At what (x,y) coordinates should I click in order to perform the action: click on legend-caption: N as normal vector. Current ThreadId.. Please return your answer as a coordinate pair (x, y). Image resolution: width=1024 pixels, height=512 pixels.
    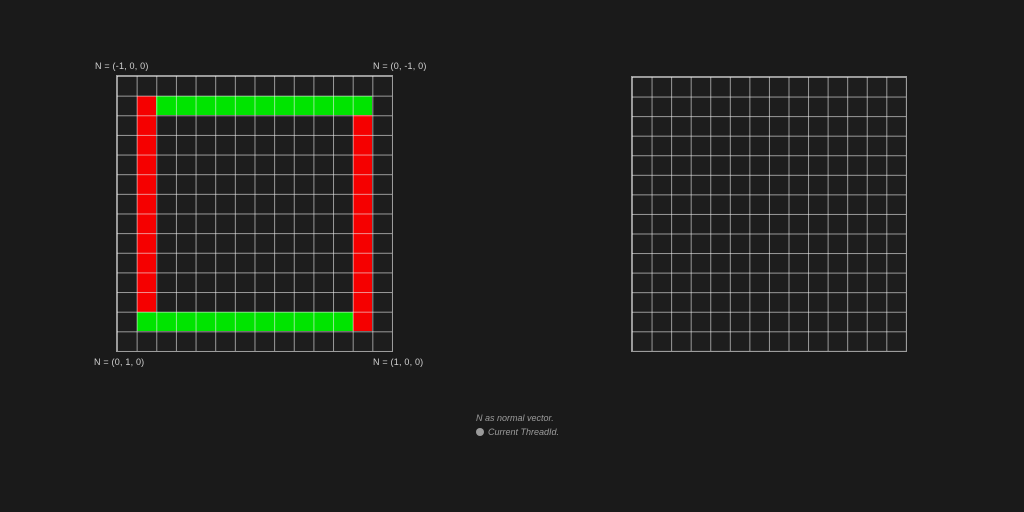
    Looking at the image, I should click on (517, 425).